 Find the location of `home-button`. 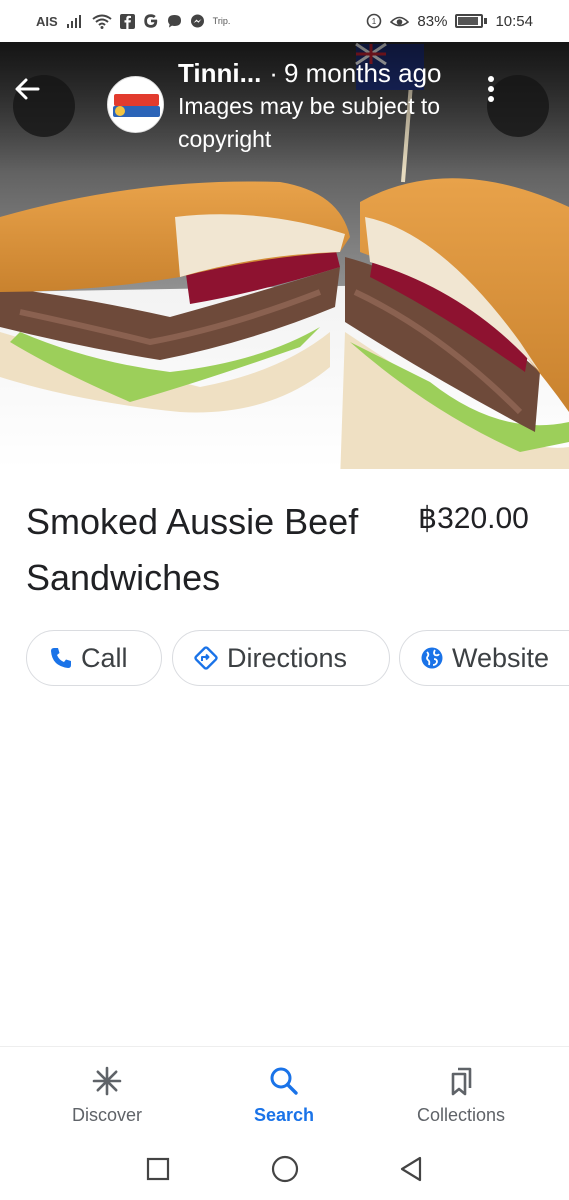

home-button is located at coordinates (285, 1169).